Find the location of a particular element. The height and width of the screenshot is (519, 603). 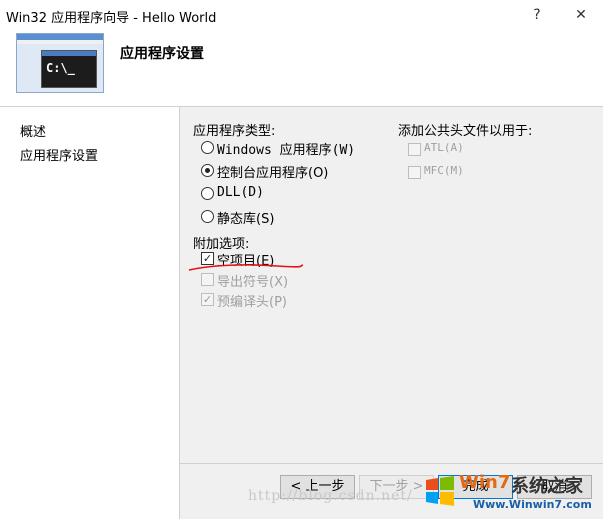

windows-flag-icon is located at coordinates (440, 491).